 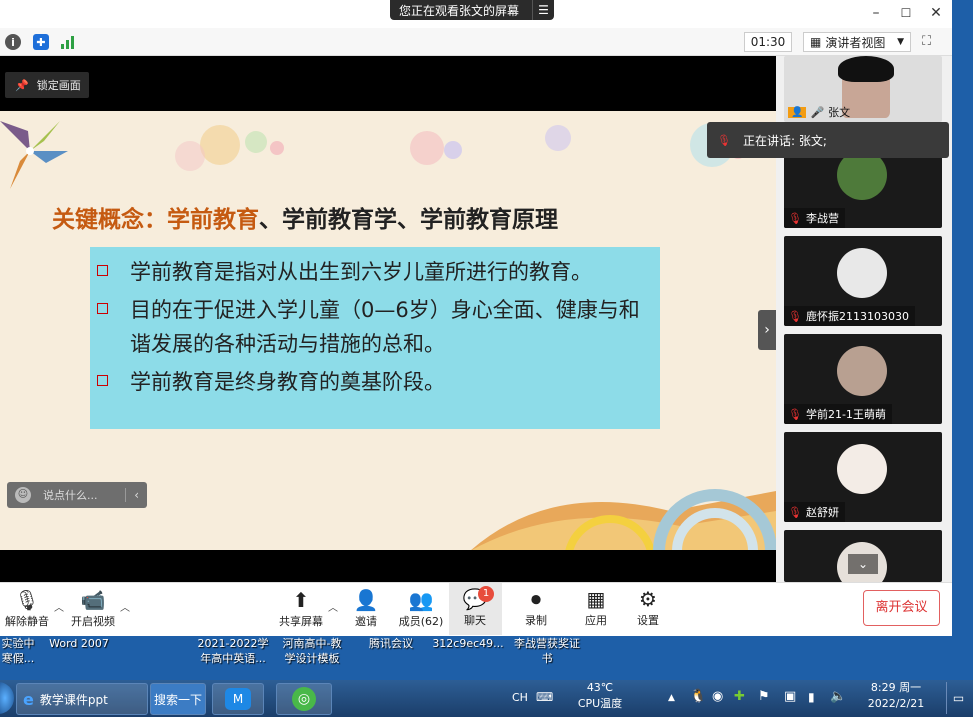 What do you see at coordinates (811, 697) in the screenshot?
I see `network-icon: ▮` at bounding box center [811, 697].